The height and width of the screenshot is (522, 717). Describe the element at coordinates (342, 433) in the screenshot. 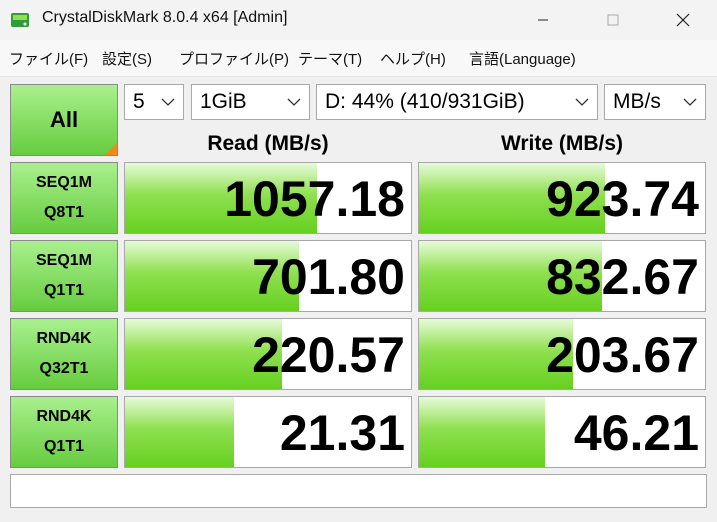

I see `read-value: 21.31` at that location.